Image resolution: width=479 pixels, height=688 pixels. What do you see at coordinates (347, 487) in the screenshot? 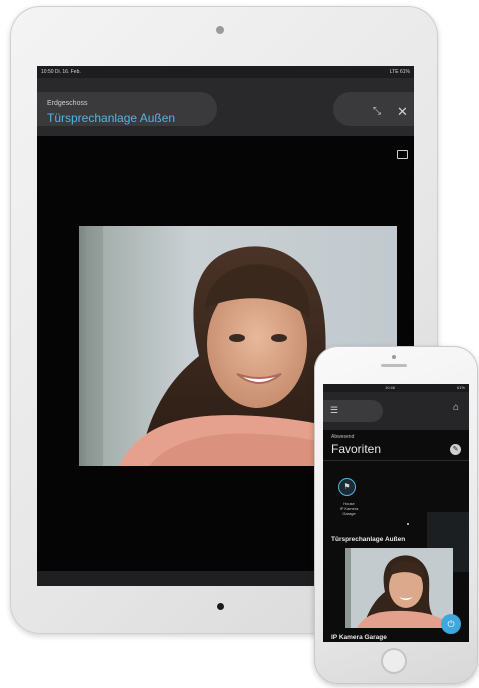
I see `favorite-camera-button: ⚑` at bounding box center [347, 487].